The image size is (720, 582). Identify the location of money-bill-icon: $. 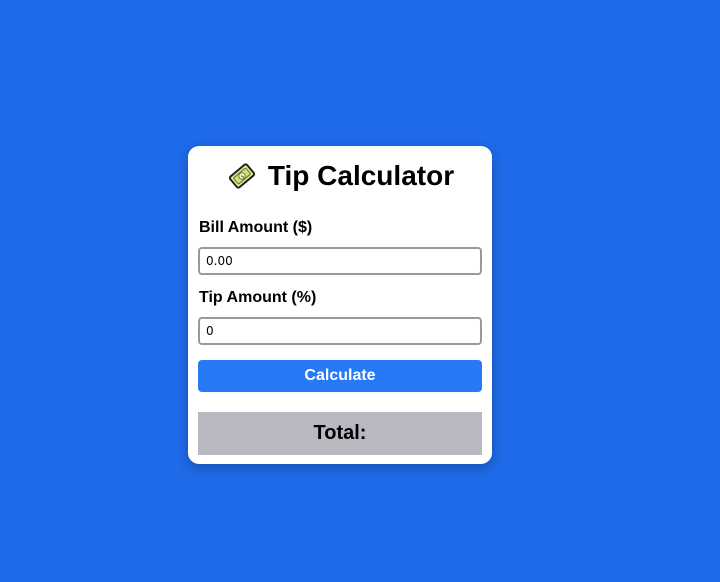
(242, 176).